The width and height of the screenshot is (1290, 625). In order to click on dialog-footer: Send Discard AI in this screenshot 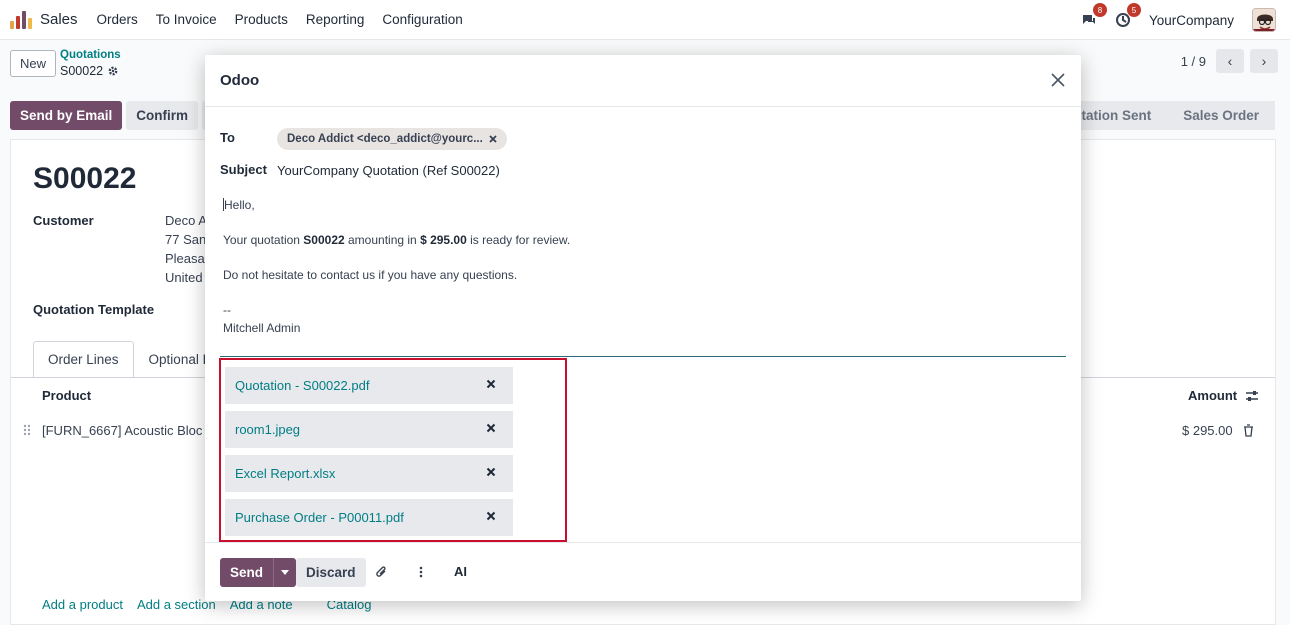, I will do `click(643, 571)`.